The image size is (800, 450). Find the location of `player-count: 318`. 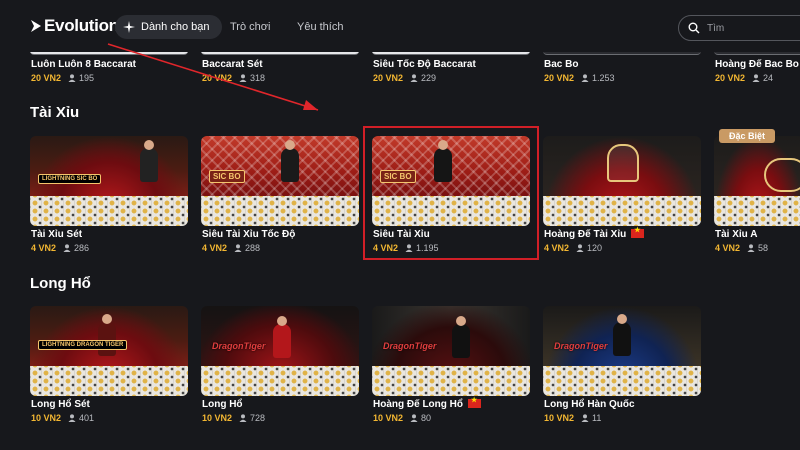

player-count: 318 is located at coordinates (252, 78).